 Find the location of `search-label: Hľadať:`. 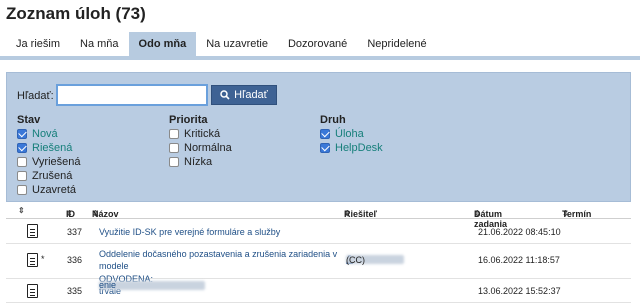

search-label: Hľadať: is located at coordinates (35, 96).